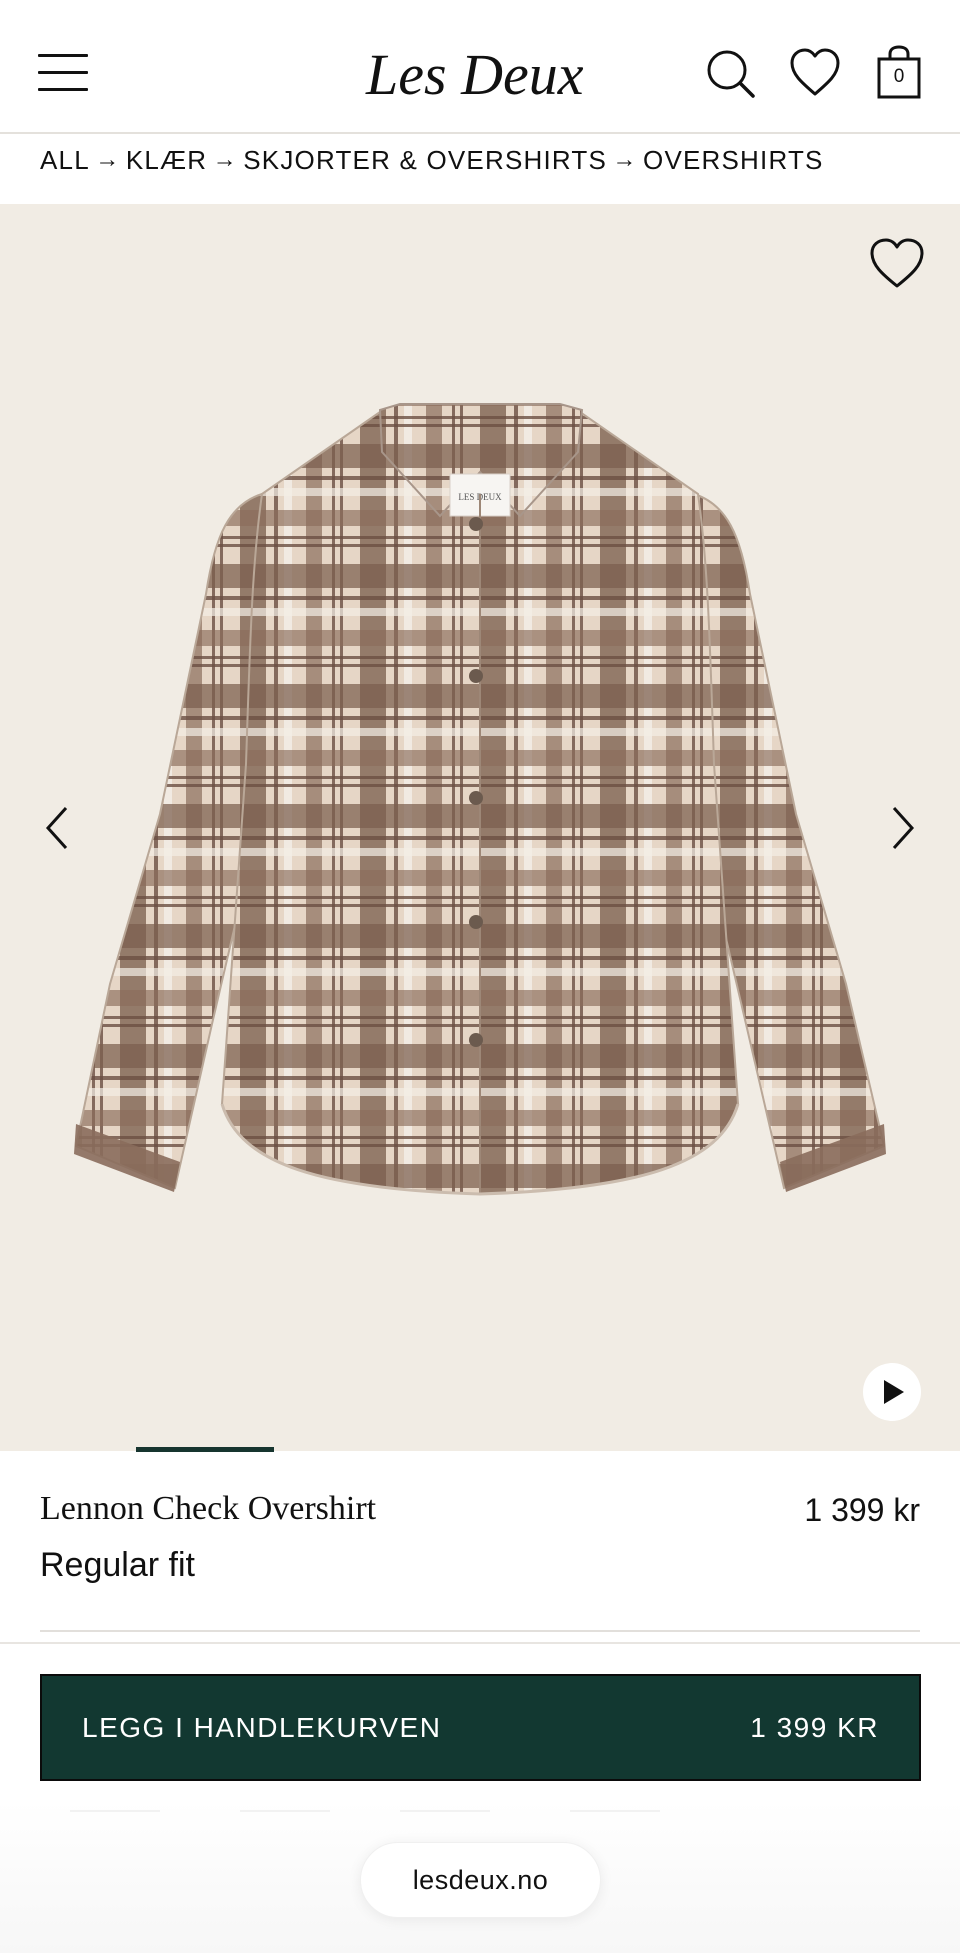 Image resolution: width=960 pixels, height=1953 pixels. I want to click on search-icon, so click(730, 73).